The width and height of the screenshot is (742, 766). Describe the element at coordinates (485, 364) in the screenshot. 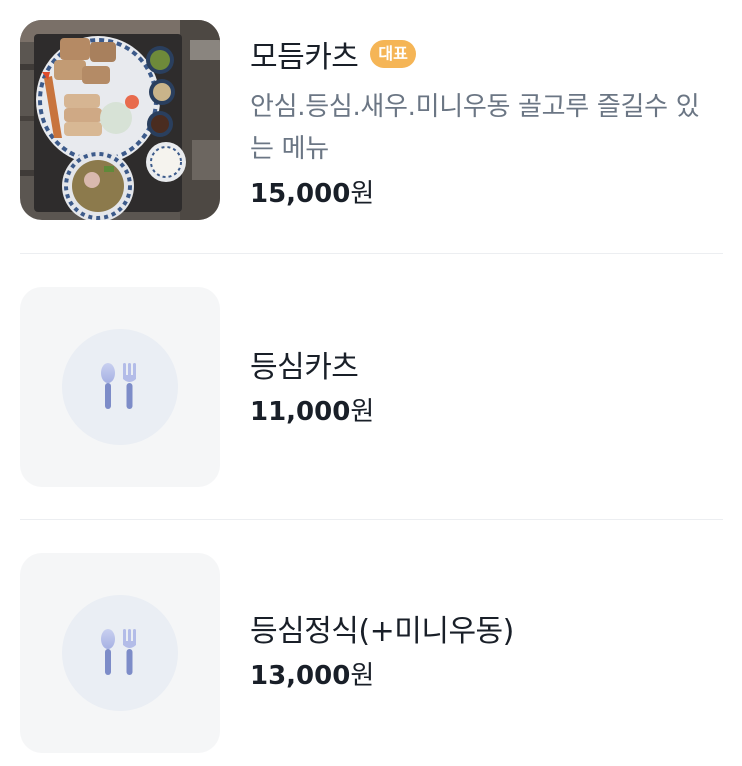

I see `menu-name-row: 등심카츠` at that location.